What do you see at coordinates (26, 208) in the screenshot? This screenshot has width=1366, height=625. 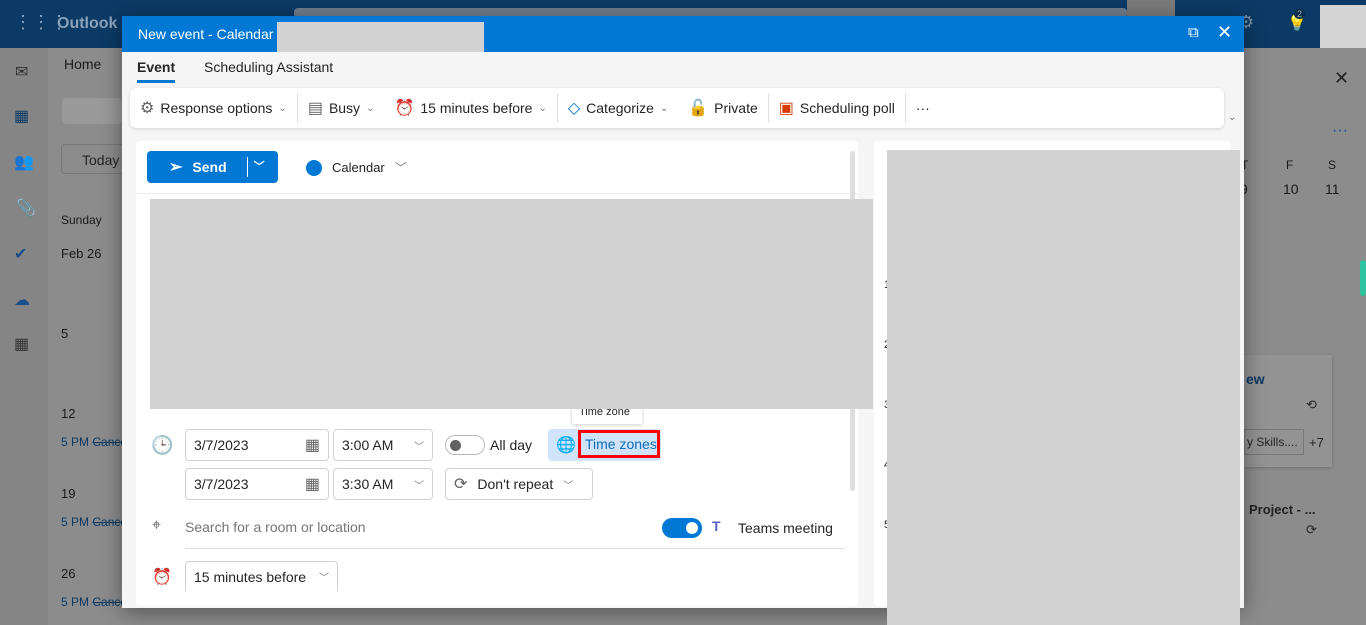 I see `attach-icon: 📎` at bounding box center [26, 208].